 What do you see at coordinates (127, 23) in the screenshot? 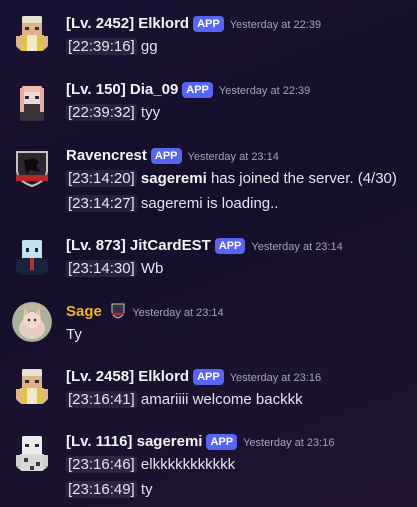
I see `username: [Lv. 2452] Elklord` at bounding box center [127, 23].